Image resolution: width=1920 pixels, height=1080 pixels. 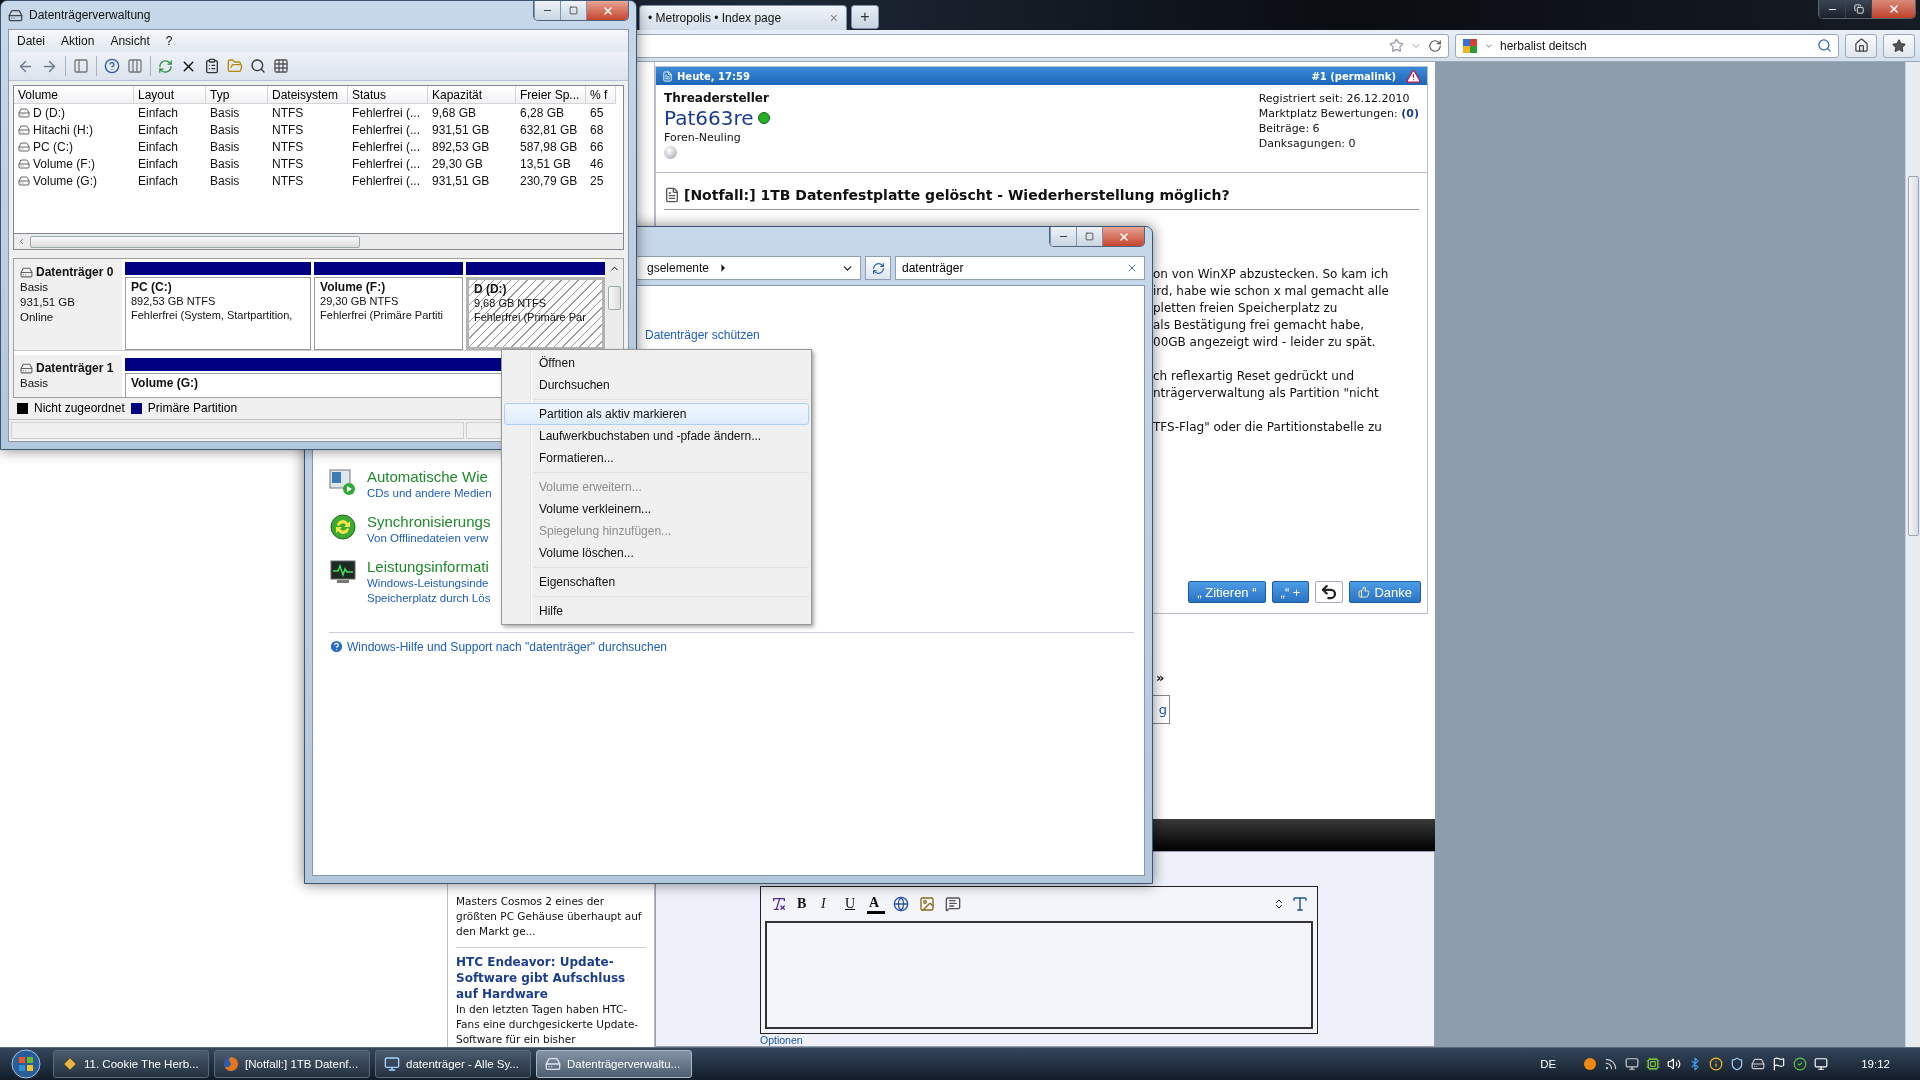 I want to click on image-button, so click(x=927, y=904).